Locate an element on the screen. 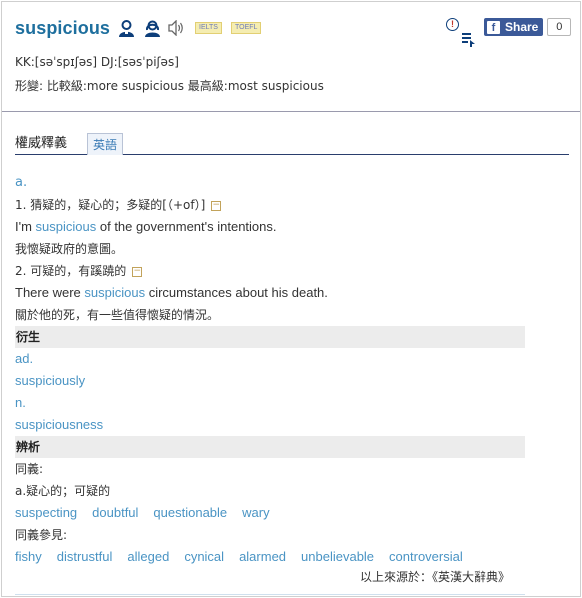  divider is located at coordinates (291, 111).